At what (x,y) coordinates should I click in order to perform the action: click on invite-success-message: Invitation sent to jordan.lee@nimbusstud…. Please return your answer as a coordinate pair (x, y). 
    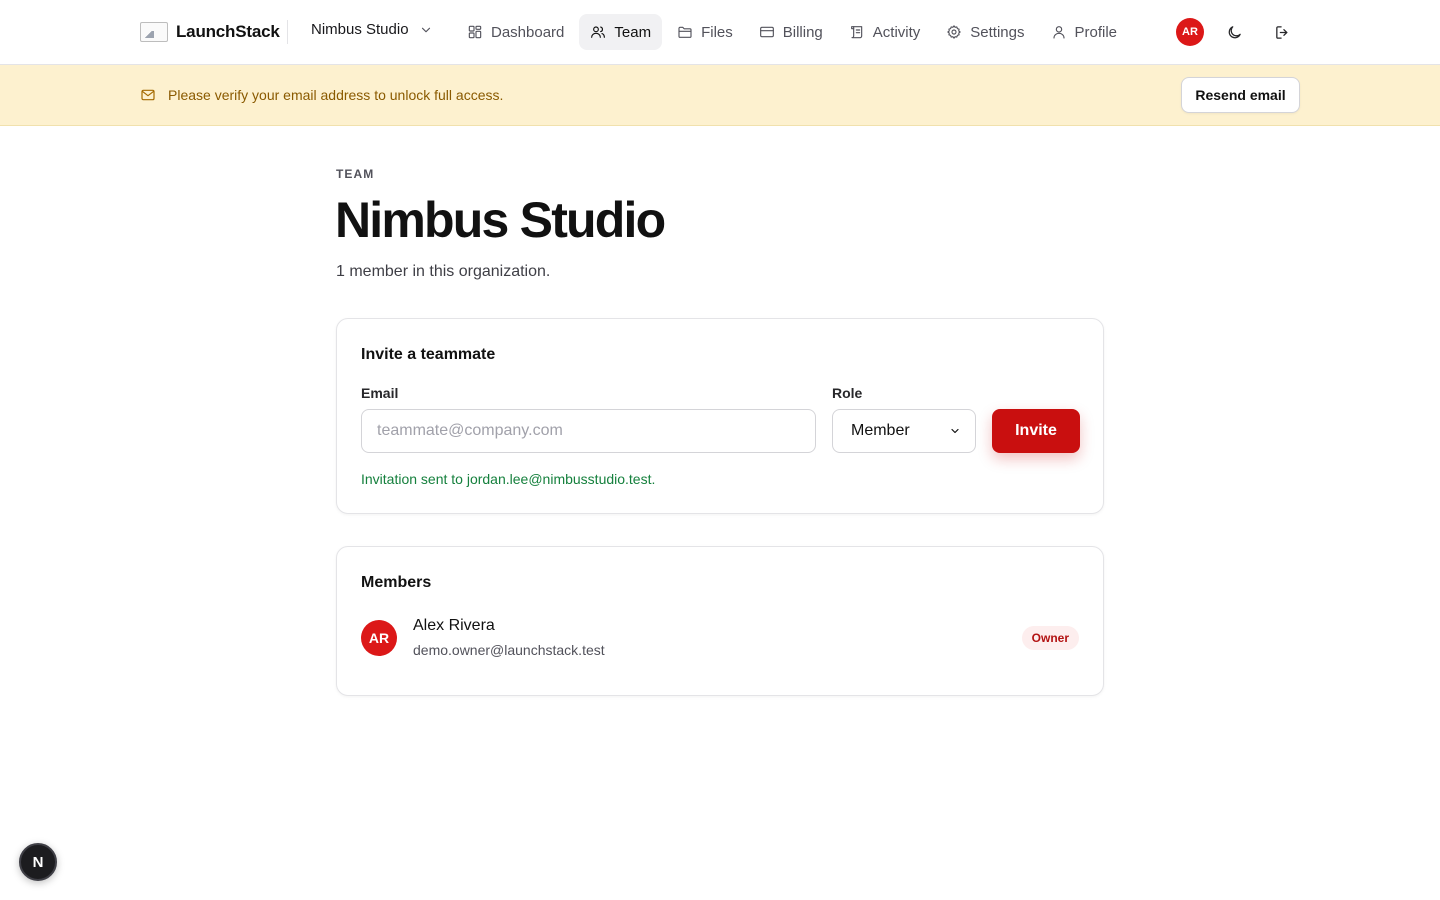
    Looking at the image, I should click on (508, 479).